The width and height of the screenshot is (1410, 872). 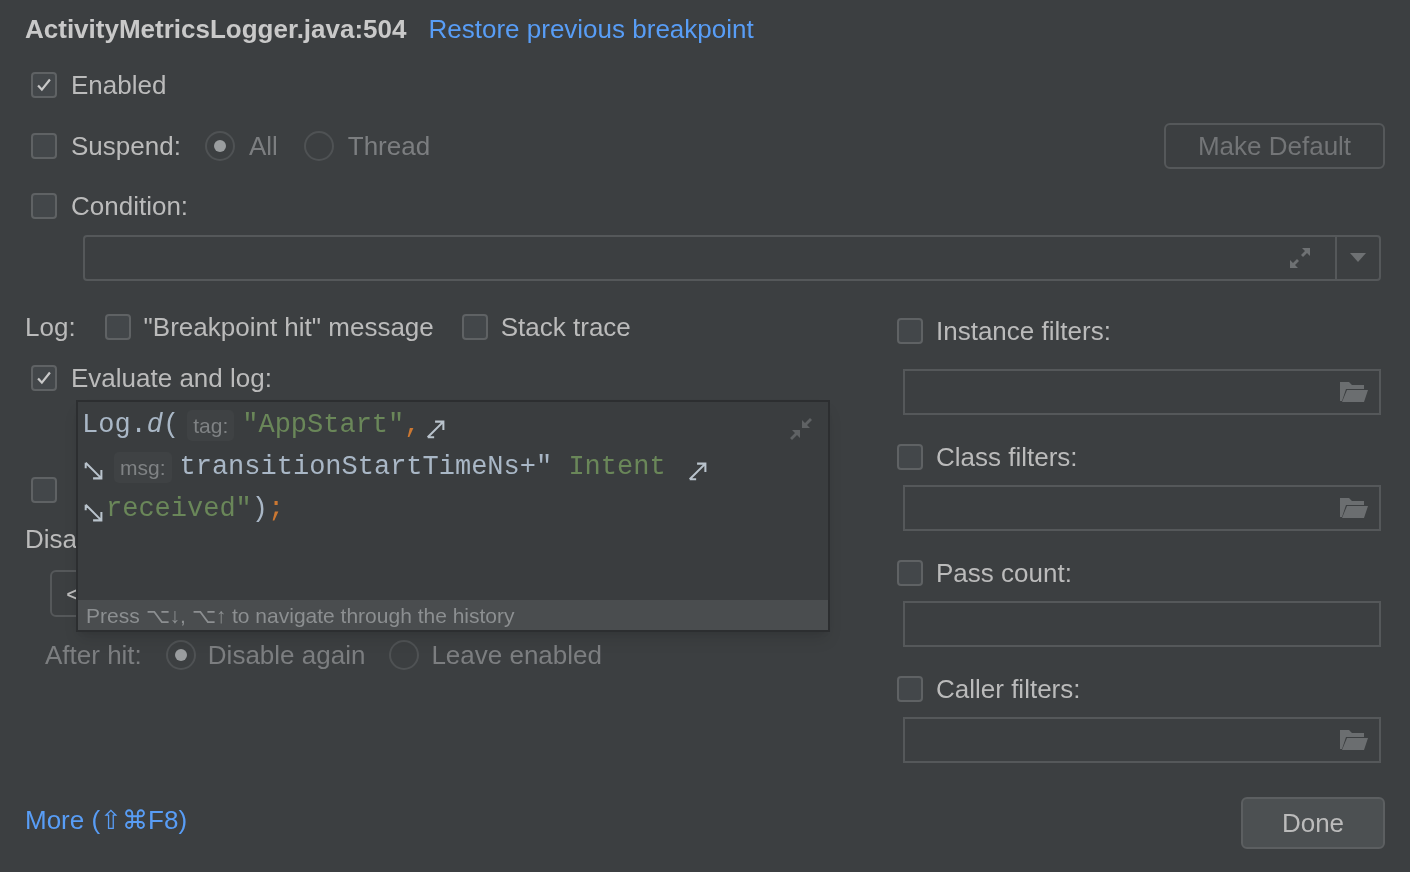 What do you see at coordinates (801, 429) in the screenshot?
I see `collapse-icon` at bounding box center [801, 429].